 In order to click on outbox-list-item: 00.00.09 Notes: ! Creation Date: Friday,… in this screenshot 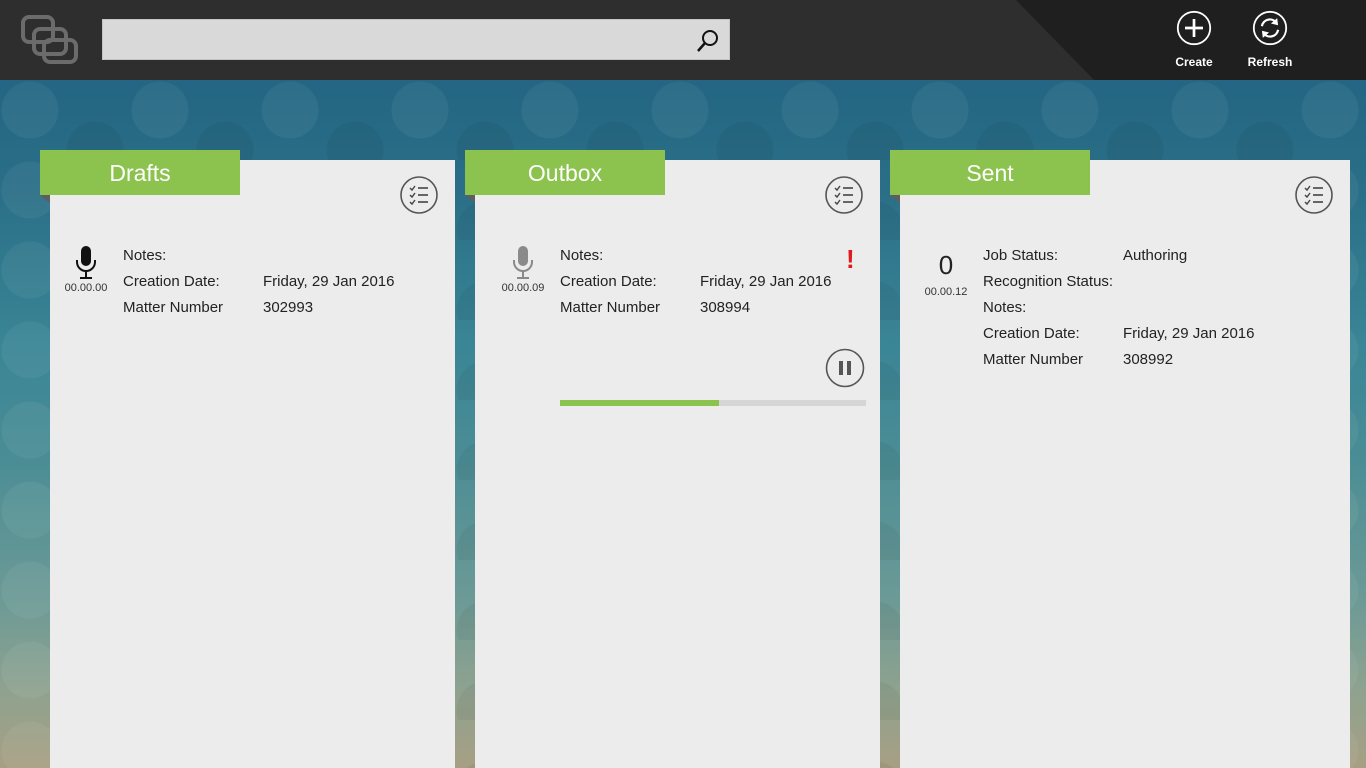, I will do `click(677, 330)`.